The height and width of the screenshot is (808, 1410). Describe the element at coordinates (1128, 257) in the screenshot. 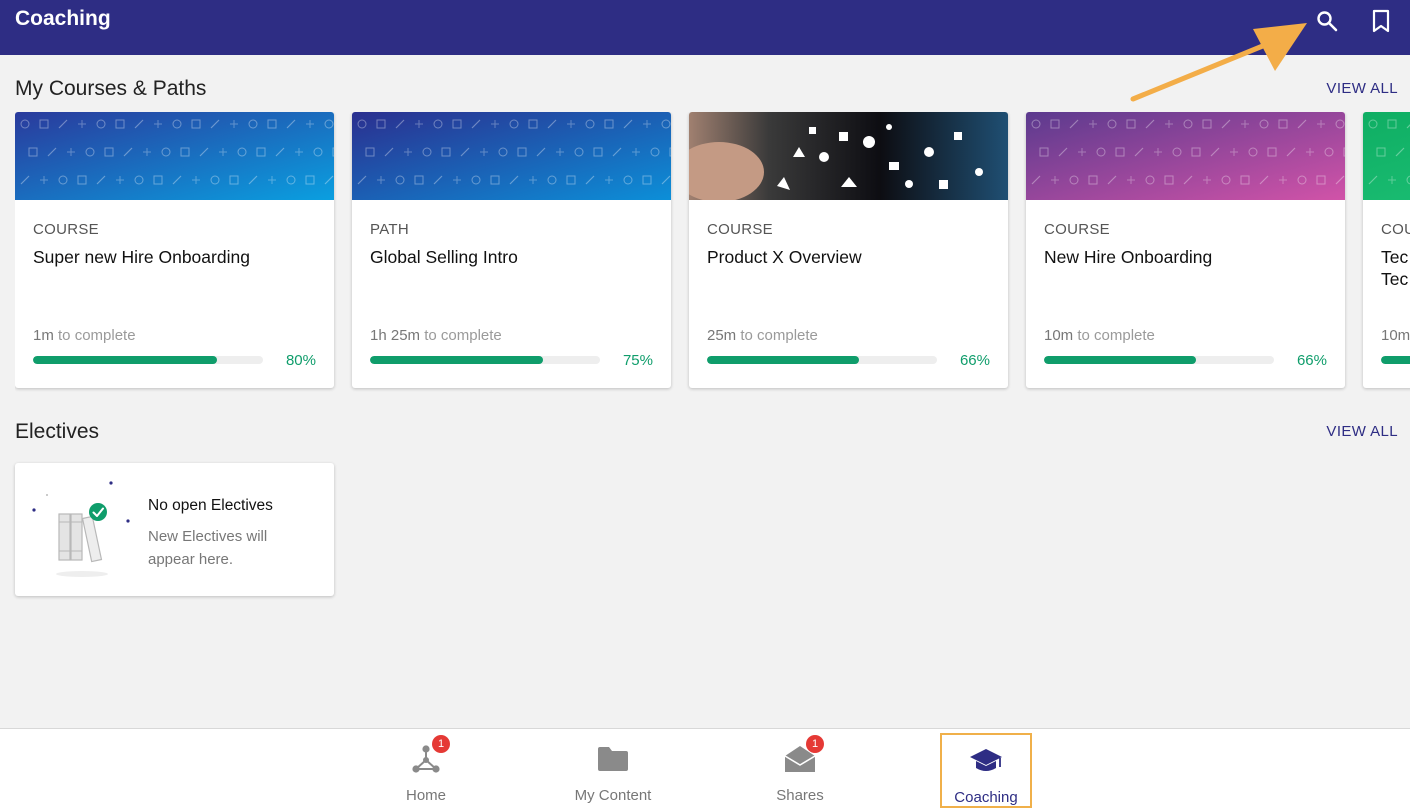

I see `course-title: New Hire Onboarding` at that location.